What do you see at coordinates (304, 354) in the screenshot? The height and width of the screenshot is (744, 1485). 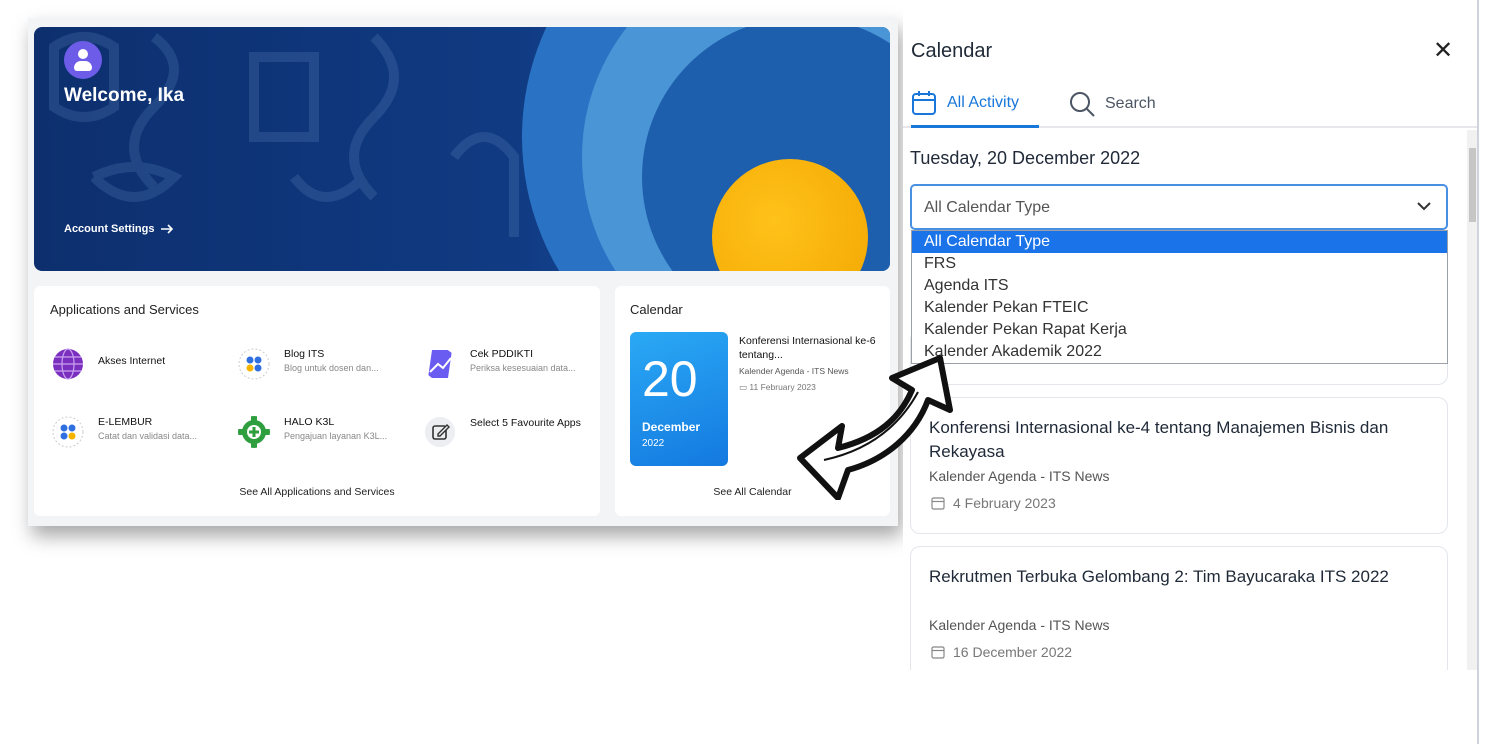 I see `app-name: Blog ITS` at bounding box center [304, 354].